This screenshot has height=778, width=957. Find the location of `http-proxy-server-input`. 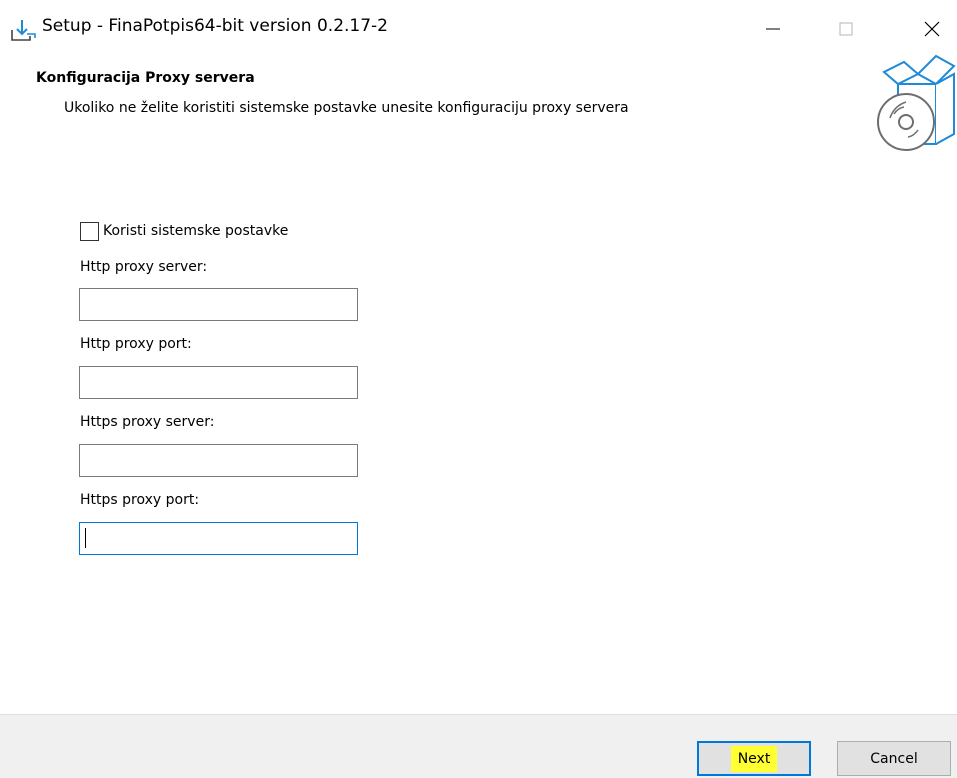

http-proxy-server-input is located at coordinates (218, 304).